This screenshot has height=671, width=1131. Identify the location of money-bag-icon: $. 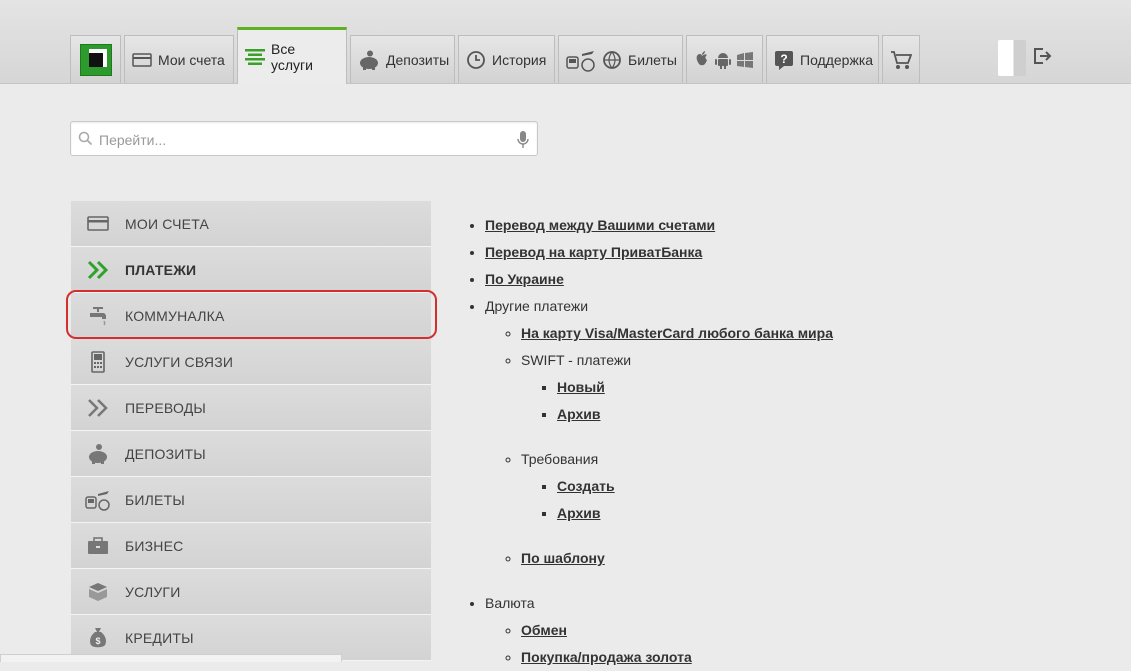
(98, 638).